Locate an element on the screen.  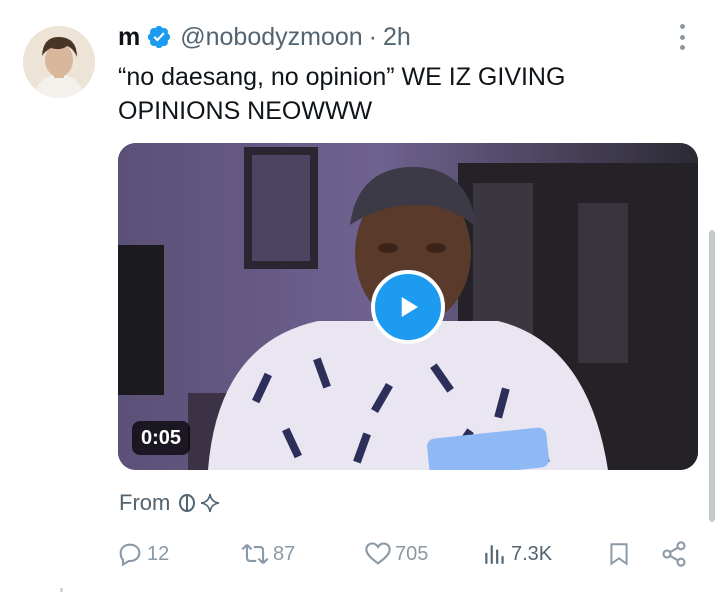
author-name: m is located at coordinates (129, 37).